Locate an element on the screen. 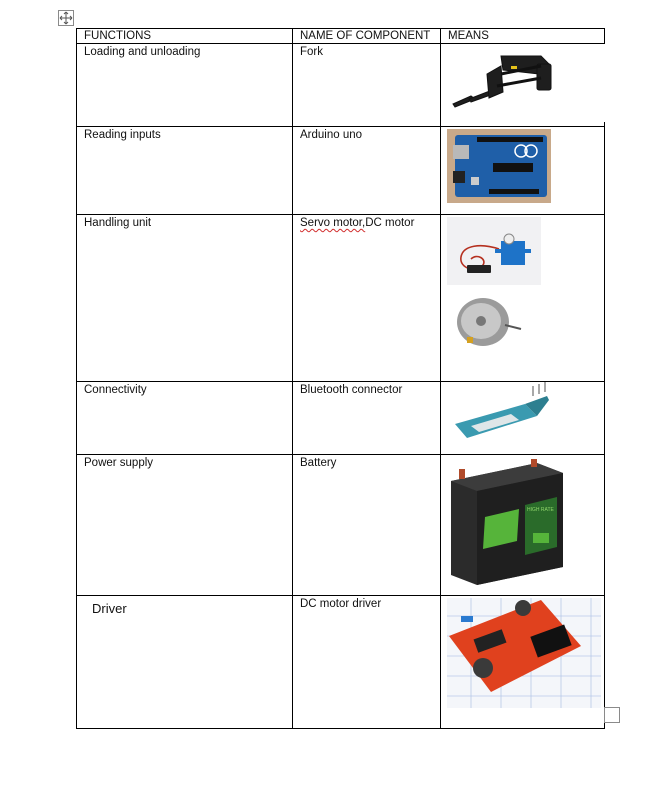 This screenshot has height=809, width=672. function-cell: Driver is located at coordinates (184, 662).